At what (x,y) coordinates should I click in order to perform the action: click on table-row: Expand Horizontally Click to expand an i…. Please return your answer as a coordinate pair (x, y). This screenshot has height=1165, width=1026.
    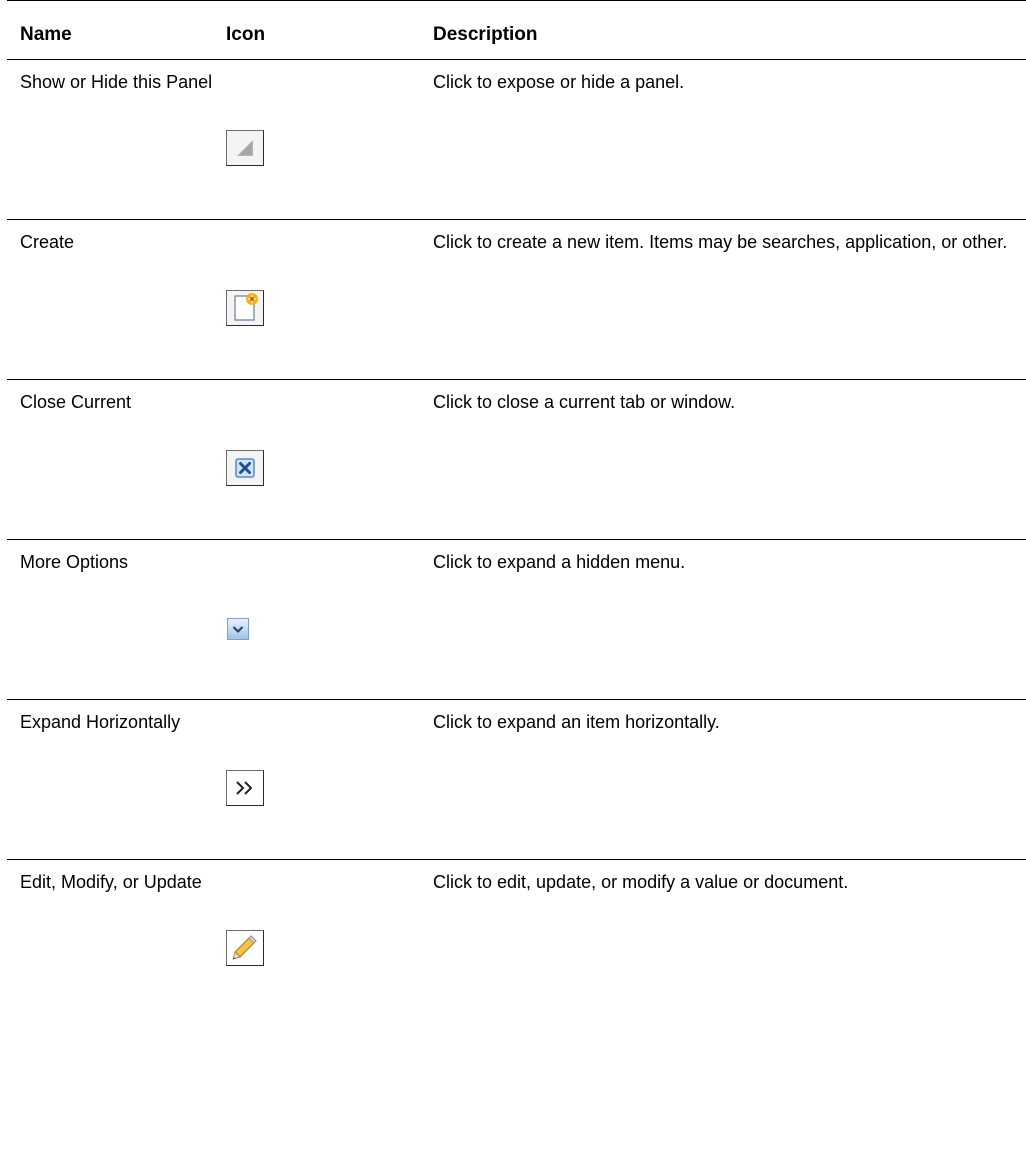
    Looking at the image, I should click on (516, 779).